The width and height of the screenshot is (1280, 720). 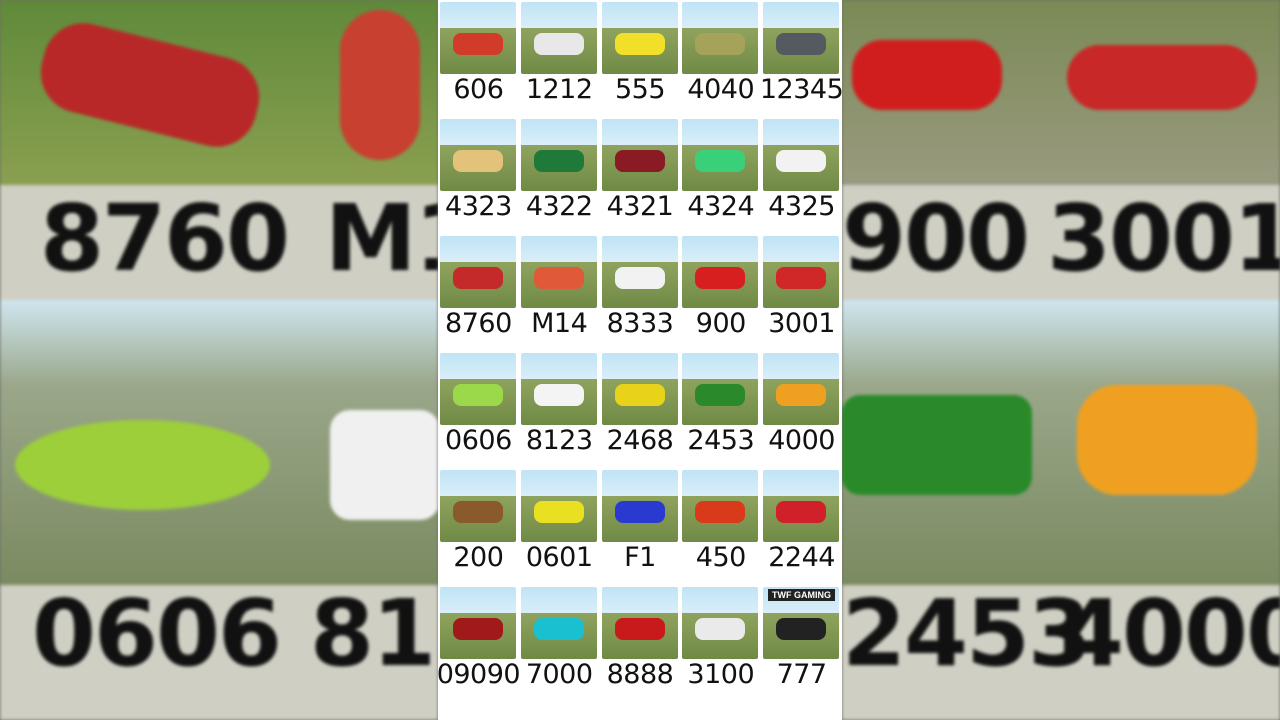 I want to click on vehicle-tile: 3100, so click(x=720, y=643).